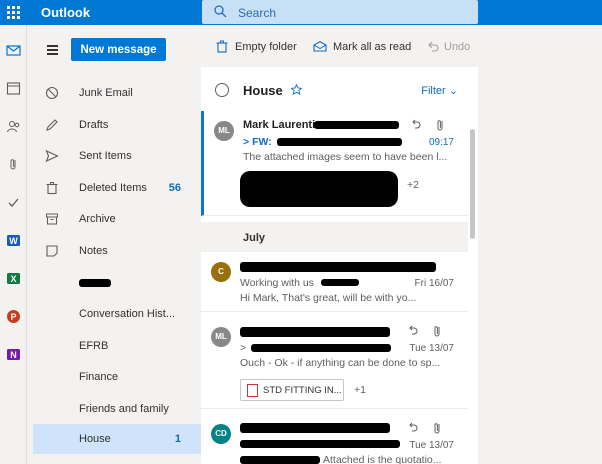  What do you see at coordinates (13, 126) in the screenshot?
I see `people-icon` at bounding box center [13, 126].